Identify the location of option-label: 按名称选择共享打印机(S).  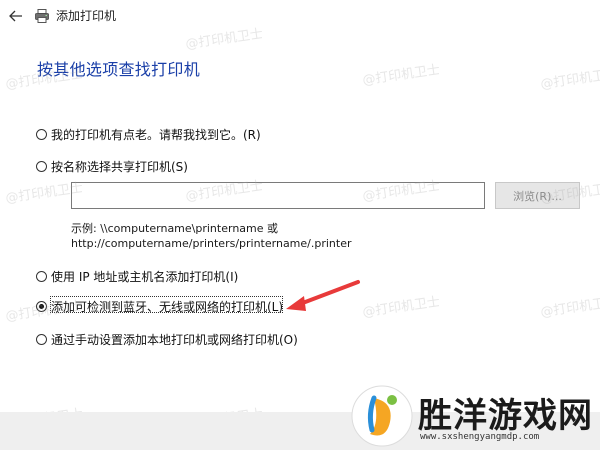
(119, 167).